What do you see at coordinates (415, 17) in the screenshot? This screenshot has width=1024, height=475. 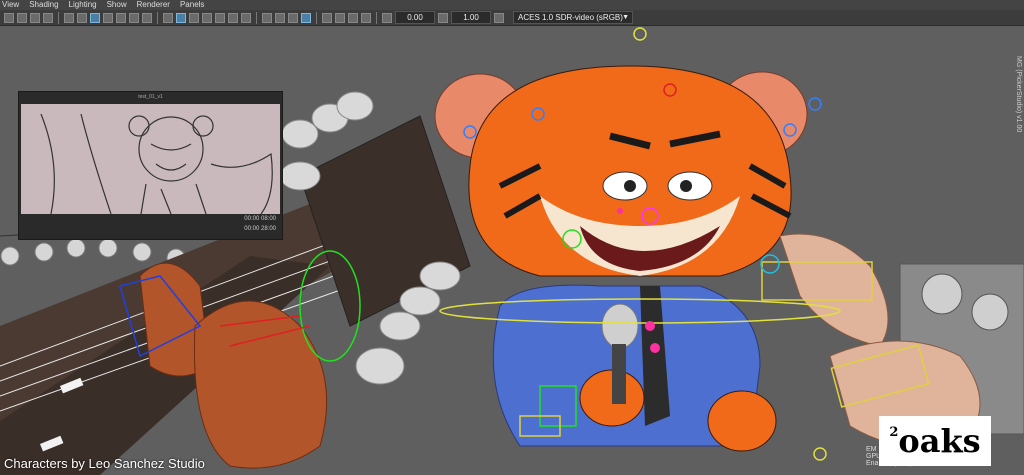 I see `exposure-field: 0.00` at bounding box center [415, 17].